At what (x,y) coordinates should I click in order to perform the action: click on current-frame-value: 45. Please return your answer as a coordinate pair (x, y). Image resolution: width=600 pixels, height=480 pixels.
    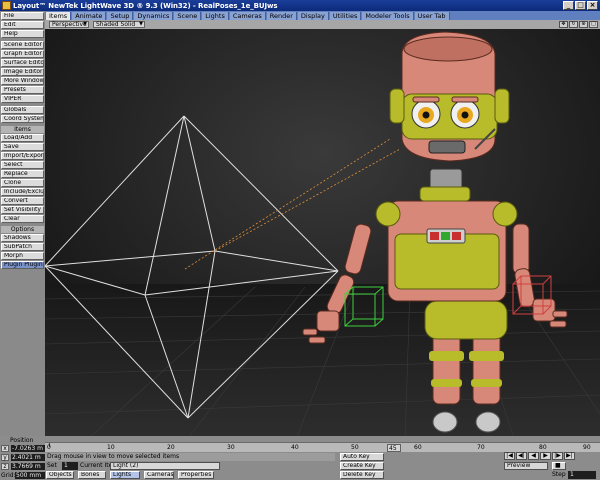
    Looking at the image, I should click on (393, 448).